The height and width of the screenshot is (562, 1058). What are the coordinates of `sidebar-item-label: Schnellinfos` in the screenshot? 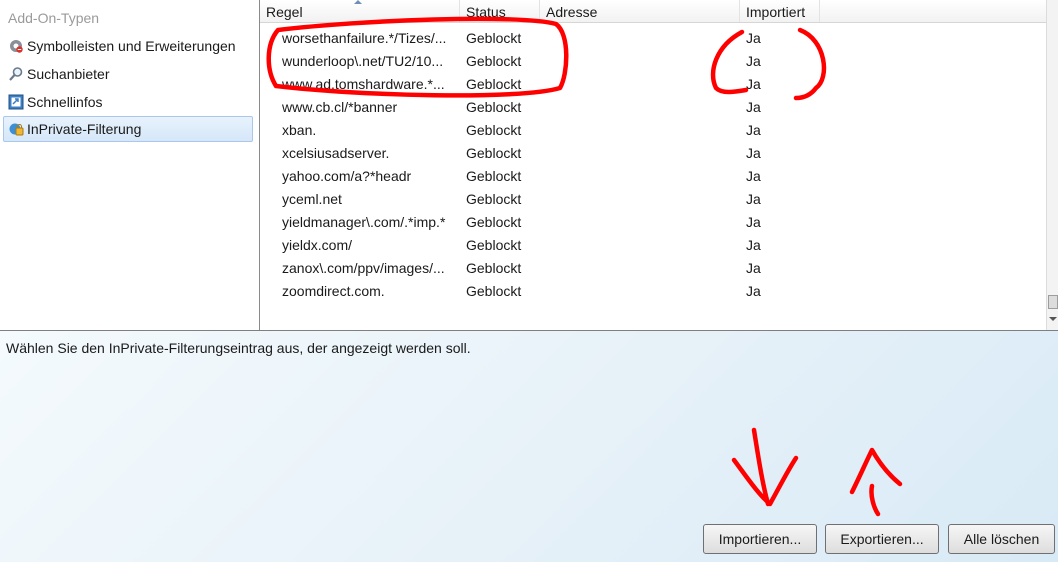 It's located at (65, 102).